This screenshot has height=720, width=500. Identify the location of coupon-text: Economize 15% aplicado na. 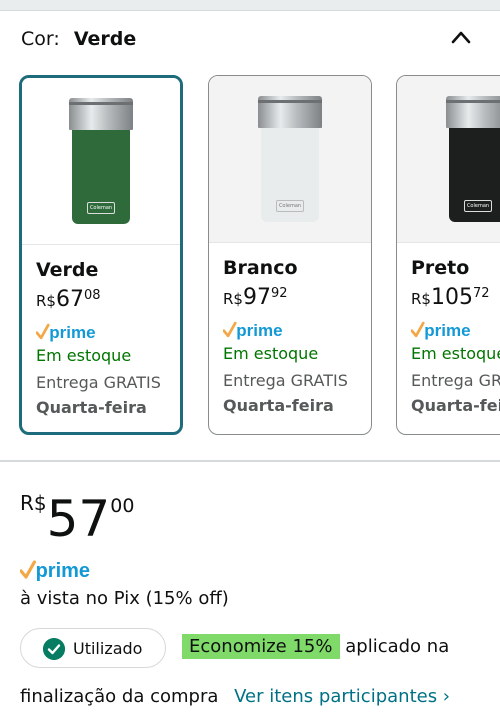
(316, 646).